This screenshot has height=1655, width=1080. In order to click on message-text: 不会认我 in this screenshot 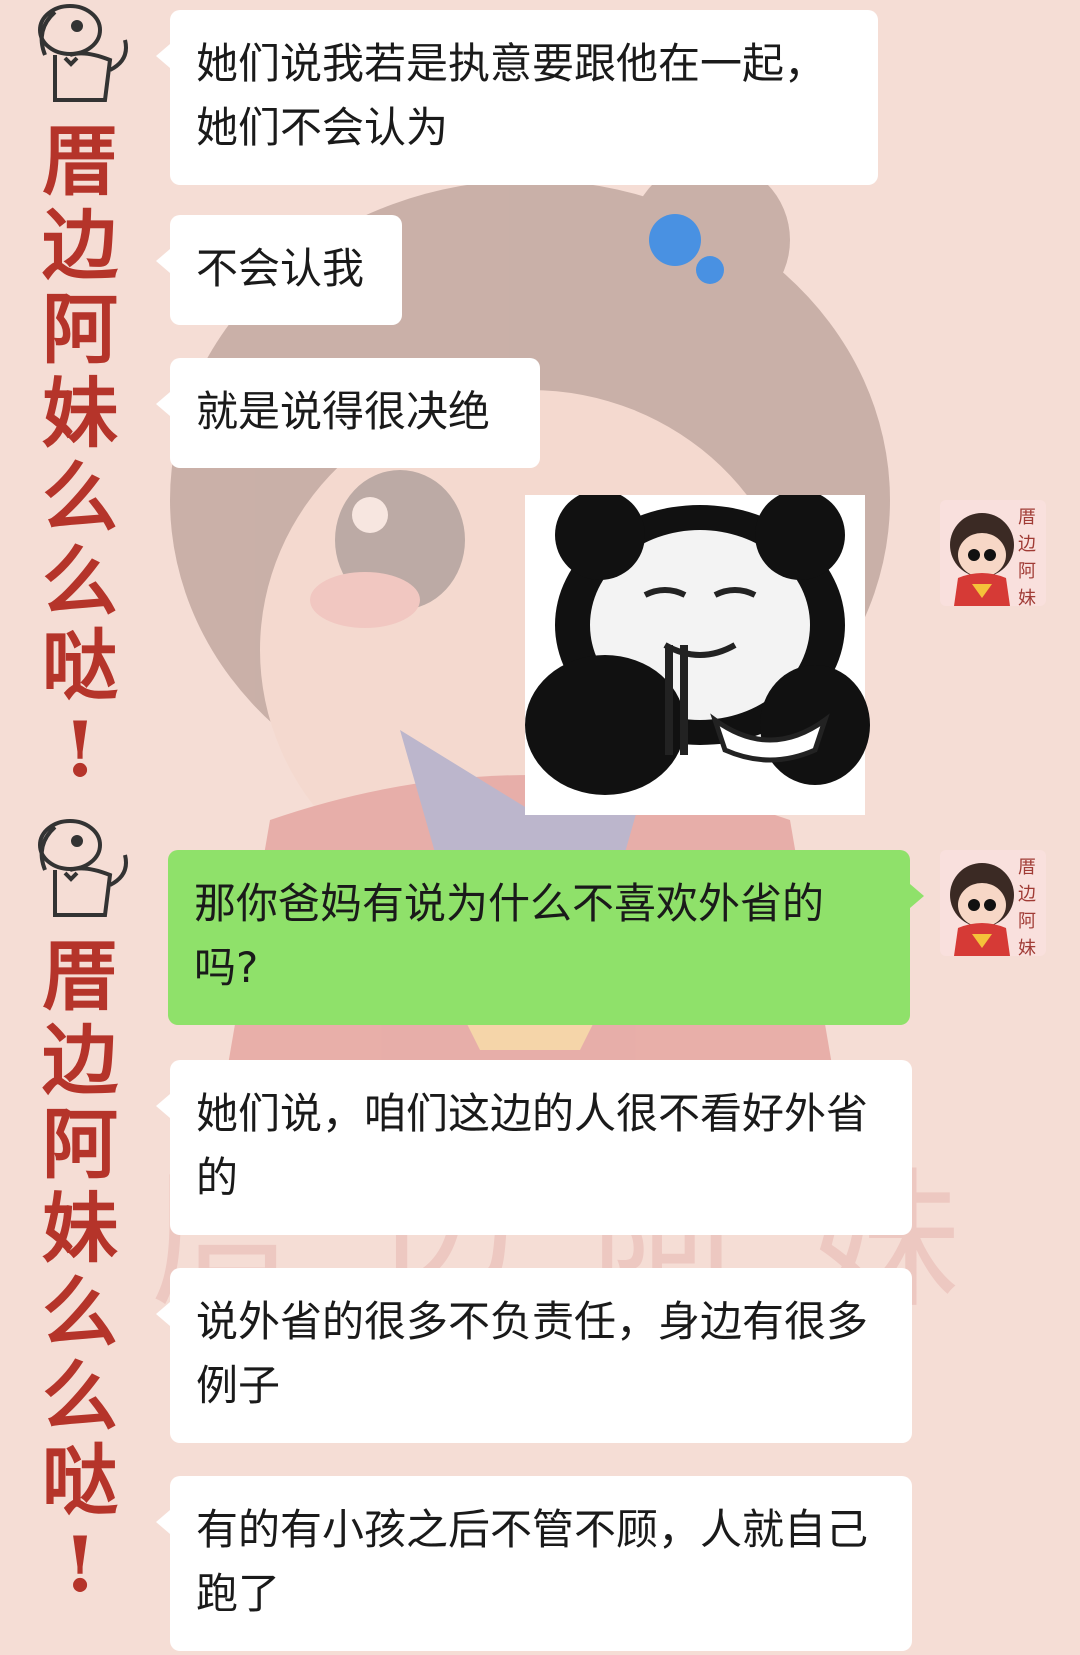, I will do `click(280, 268)`.